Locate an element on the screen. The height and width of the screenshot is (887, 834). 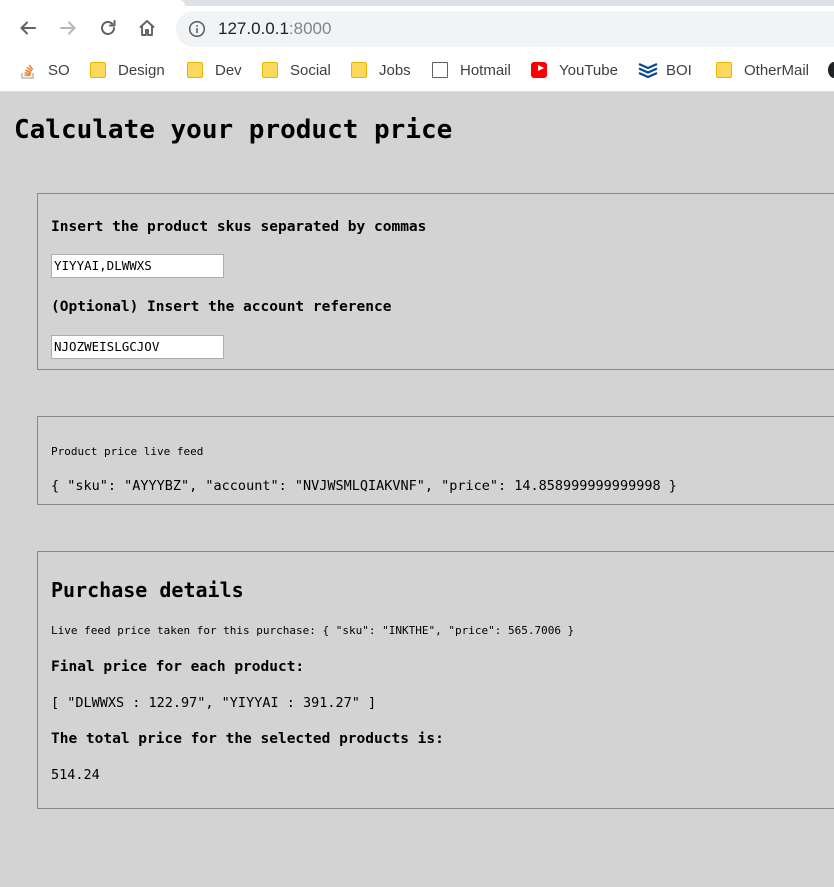
bookmark-design: Design is located at coordinates (127, 70).